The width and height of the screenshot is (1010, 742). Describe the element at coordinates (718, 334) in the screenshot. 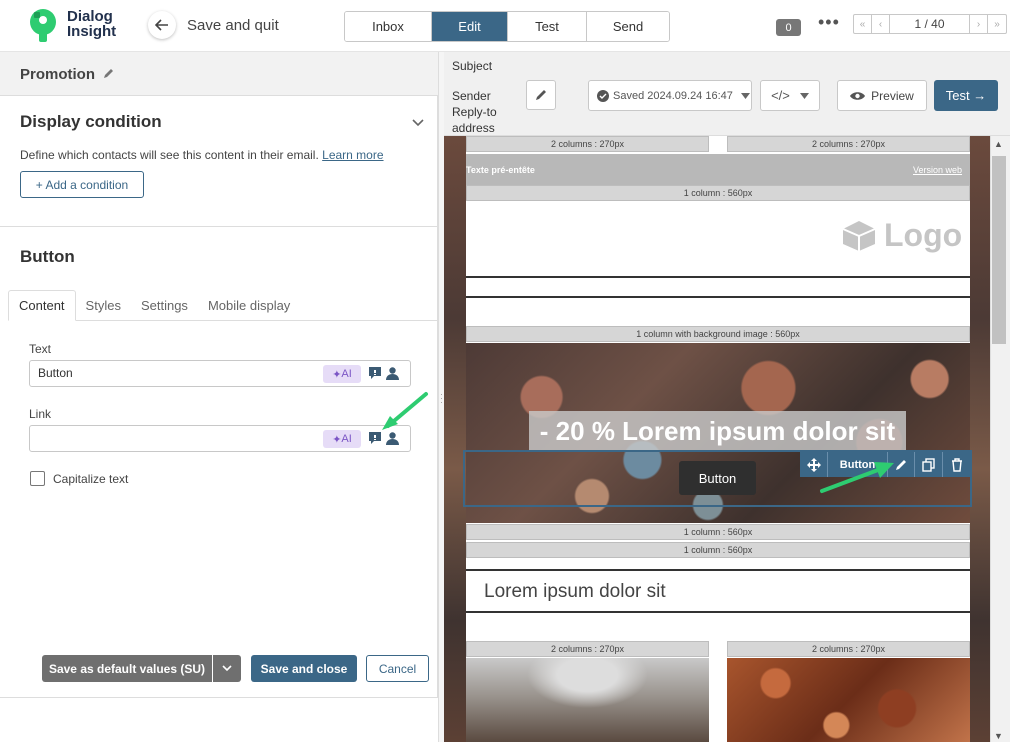

I see `column-label: 1 column with background image : 560px` at that location.